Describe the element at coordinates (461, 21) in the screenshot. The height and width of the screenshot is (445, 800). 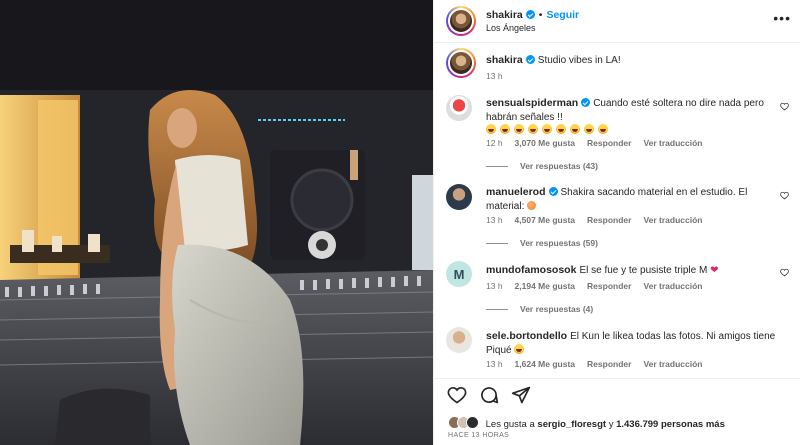
I see `author-avatar` at that location.